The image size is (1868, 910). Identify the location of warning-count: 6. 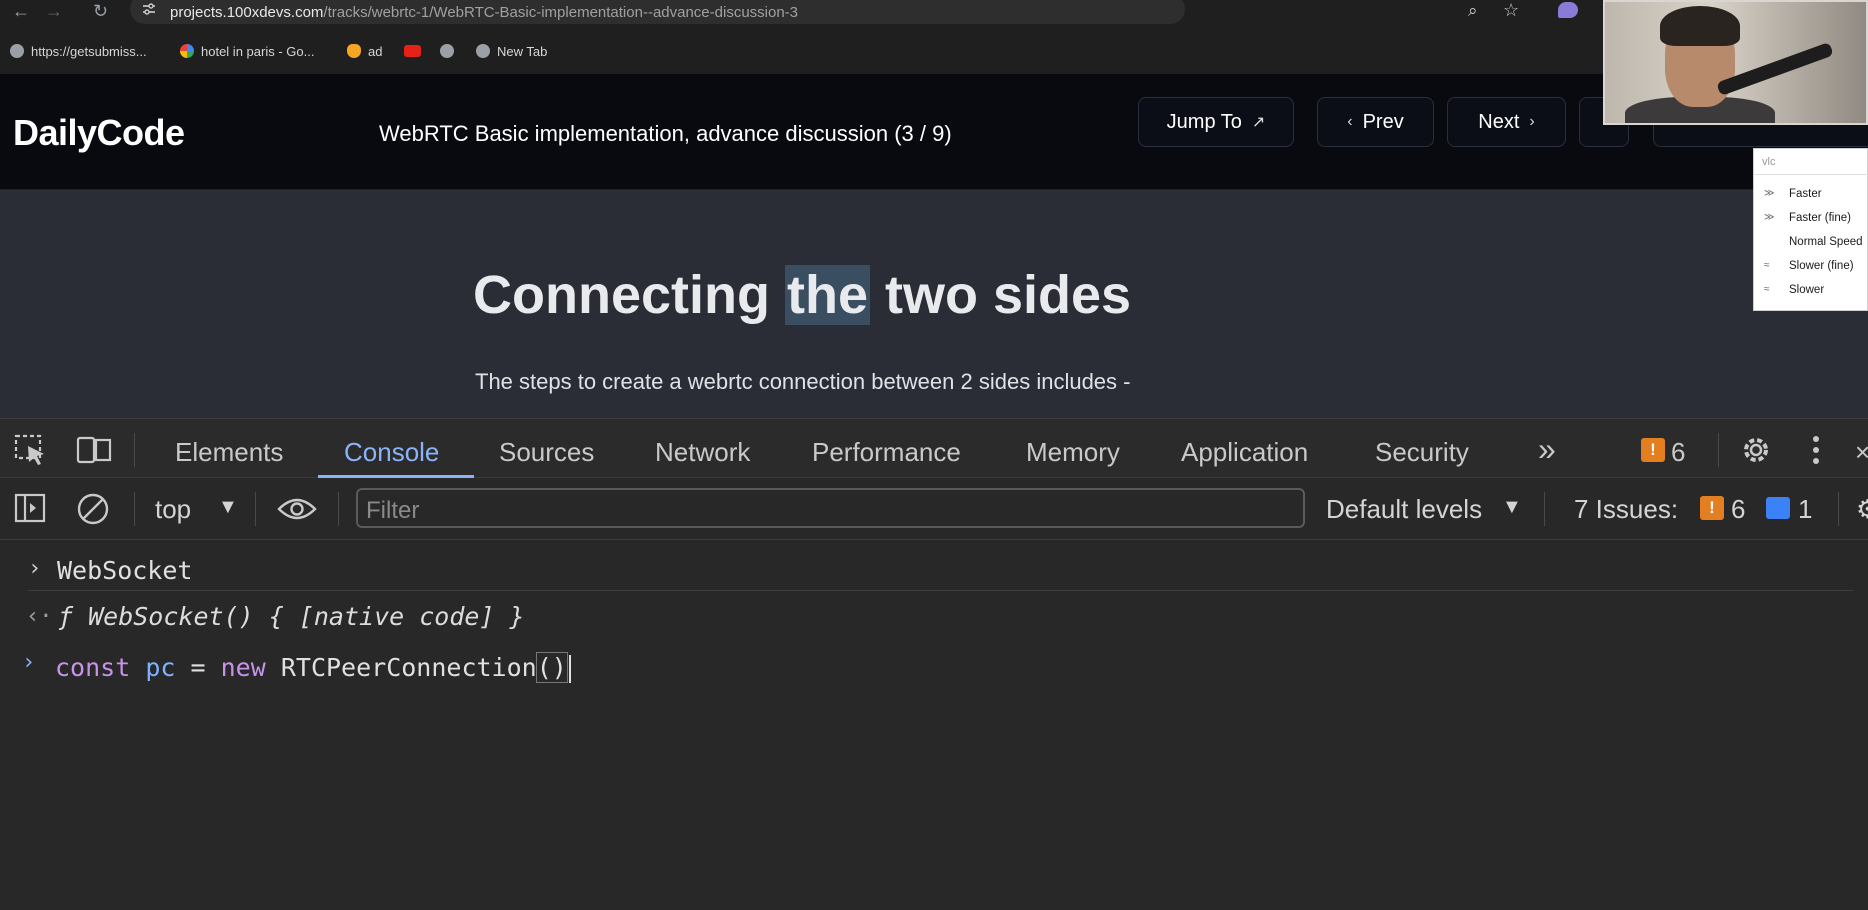
(1678, 452).